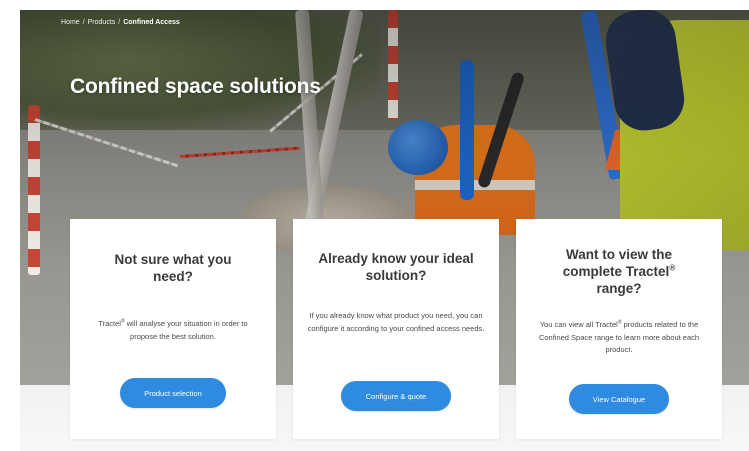 The height and width of the screenshot is (451, 749). I want to click on view-catalogue-button: View Catalogue, so click(619, 399).